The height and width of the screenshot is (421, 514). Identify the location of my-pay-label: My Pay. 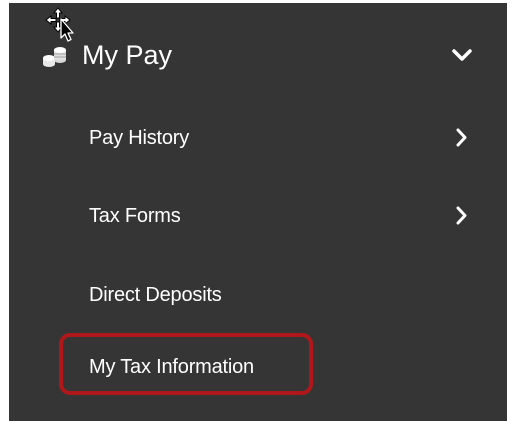
(127, 55).